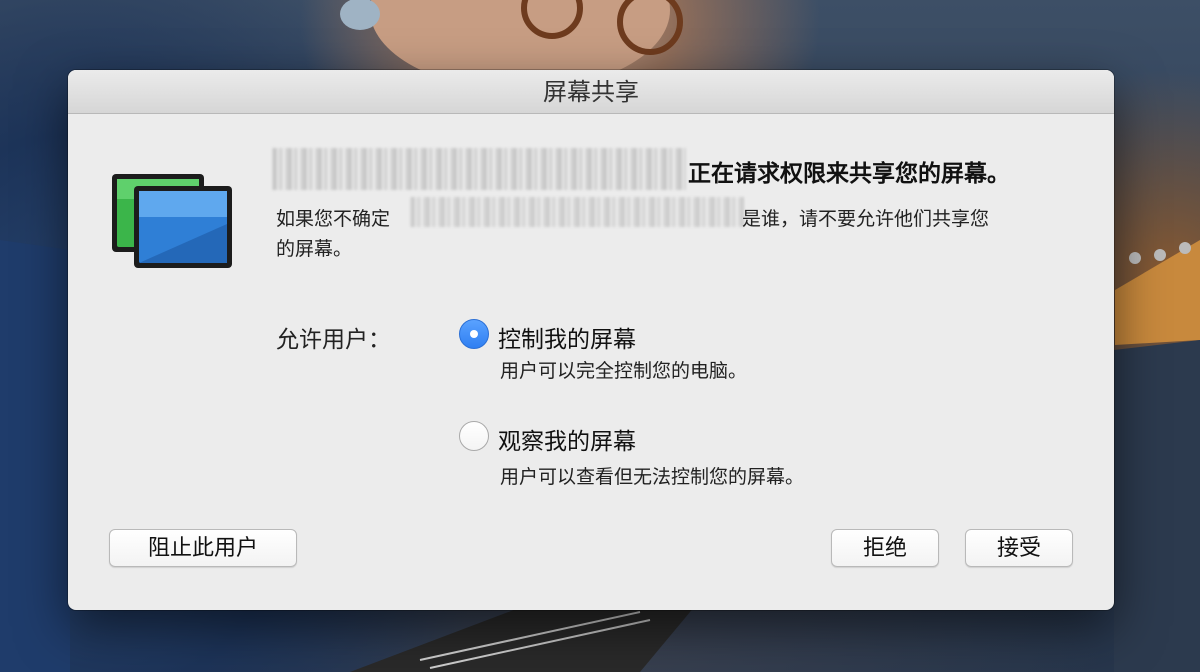 The width and height of the screenshot is (1200, 672). Describe the element at coordinates (624, 371) in the screenshot. I see `control-screen-description: 用户可以完全控制您的电脑。` at that location.